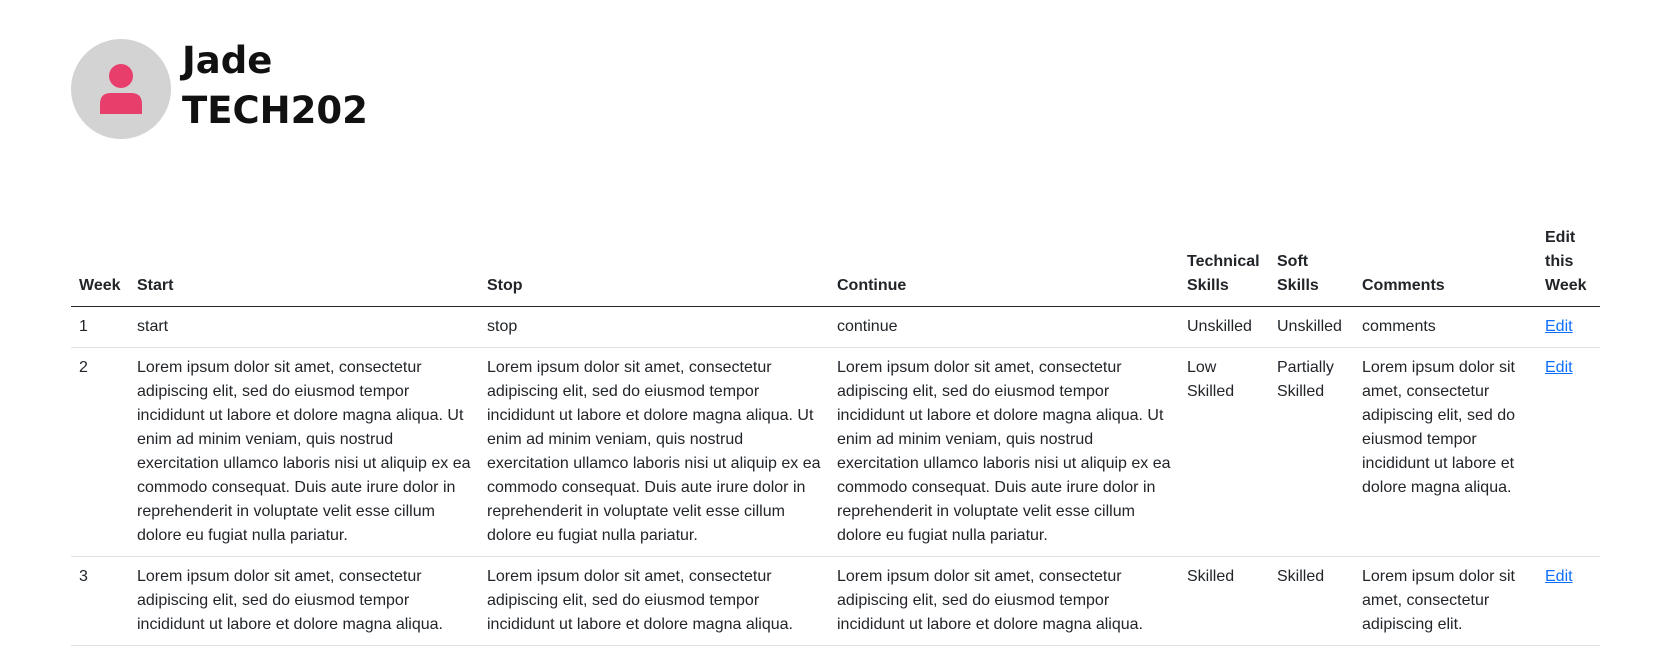 The image size is (1659, 655). I want to click on continue-cell: continue, so click(1004, 327).